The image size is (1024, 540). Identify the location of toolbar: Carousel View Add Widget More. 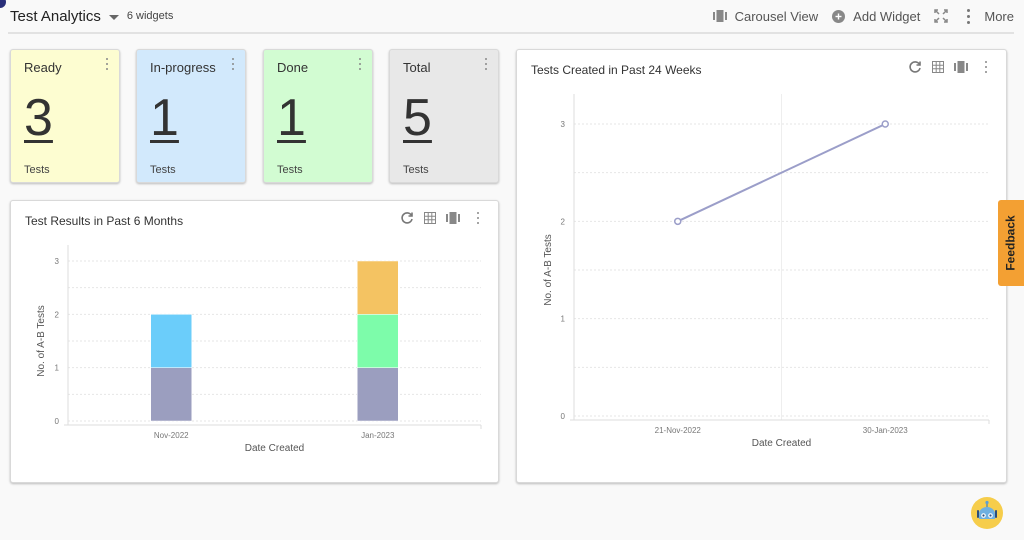
(856, 16).